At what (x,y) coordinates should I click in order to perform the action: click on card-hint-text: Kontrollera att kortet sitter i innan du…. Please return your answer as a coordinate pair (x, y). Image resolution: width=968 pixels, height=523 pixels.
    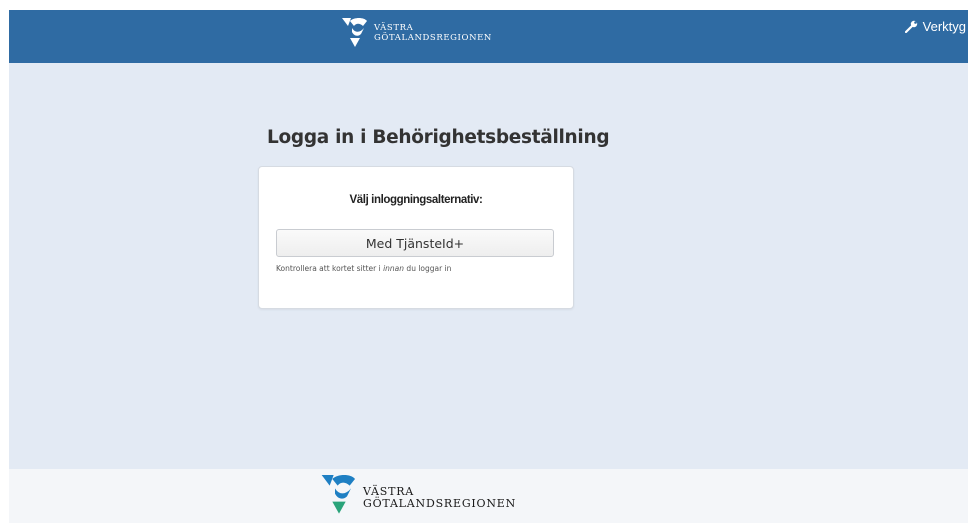
    Looking at the image, I should click on (363, 268).